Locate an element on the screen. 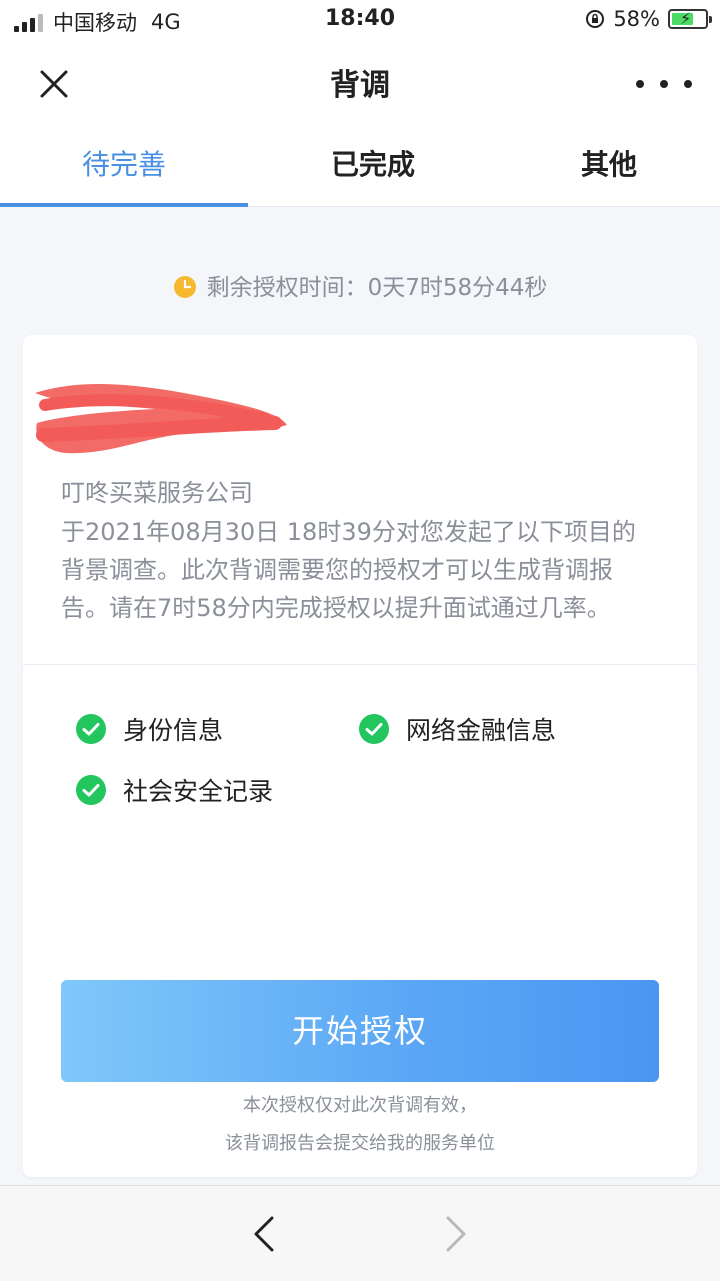 This screenshot has height=1281, width=720. authorization-timer: 剩余授权时间：0天7时58分44秒 is located at coordinates (360, 285).